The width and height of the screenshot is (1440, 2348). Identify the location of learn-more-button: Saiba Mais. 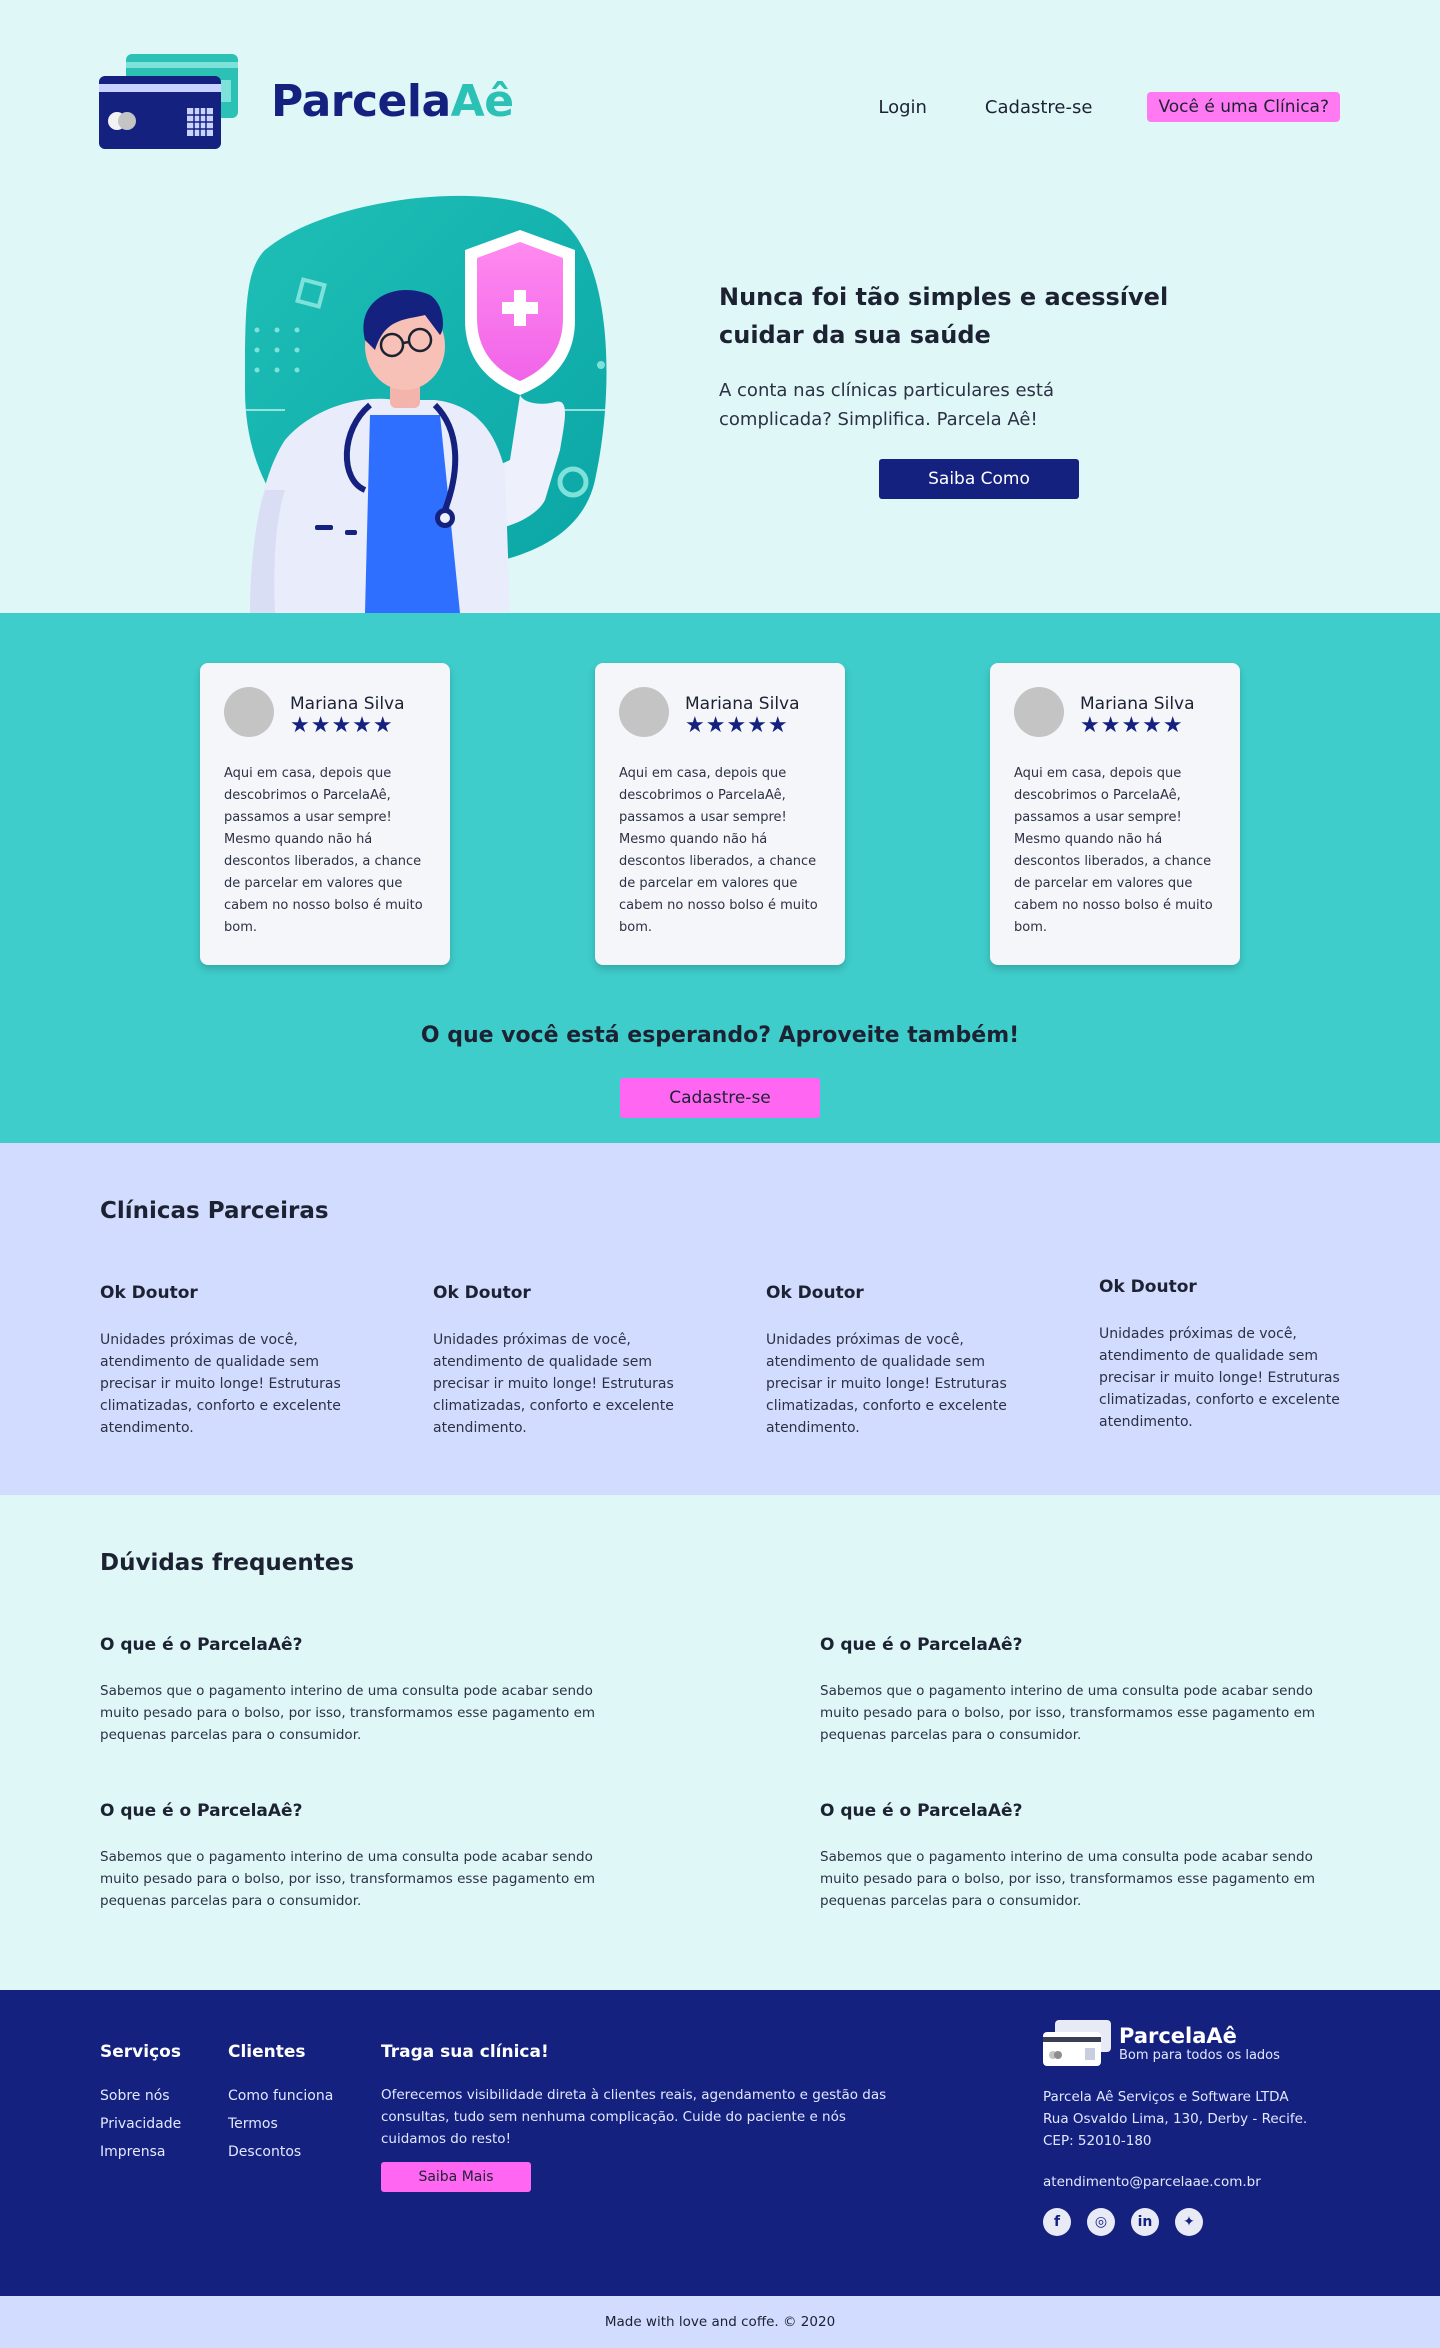
(456, 2177).